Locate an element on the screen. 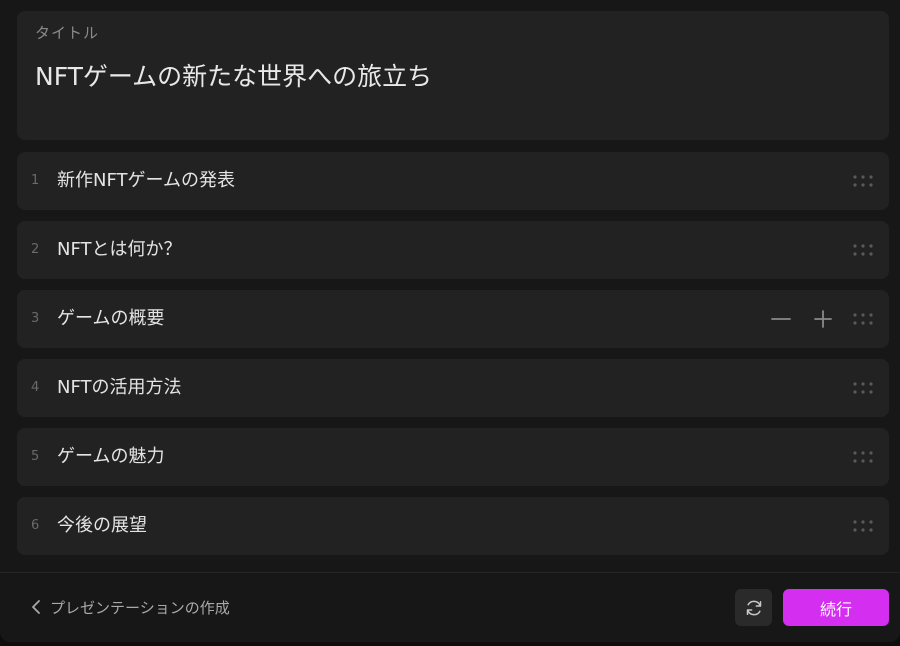 The image size is (900, 646). outline-item-3: 3 ゲームの概要 is located at coordinates (453, 319).